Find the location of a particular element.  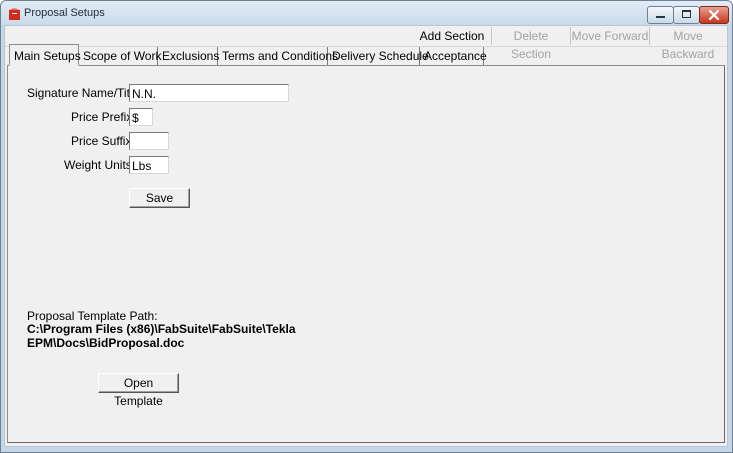

tab-acceptance: Acceptance is located at coordinates (453, 56).